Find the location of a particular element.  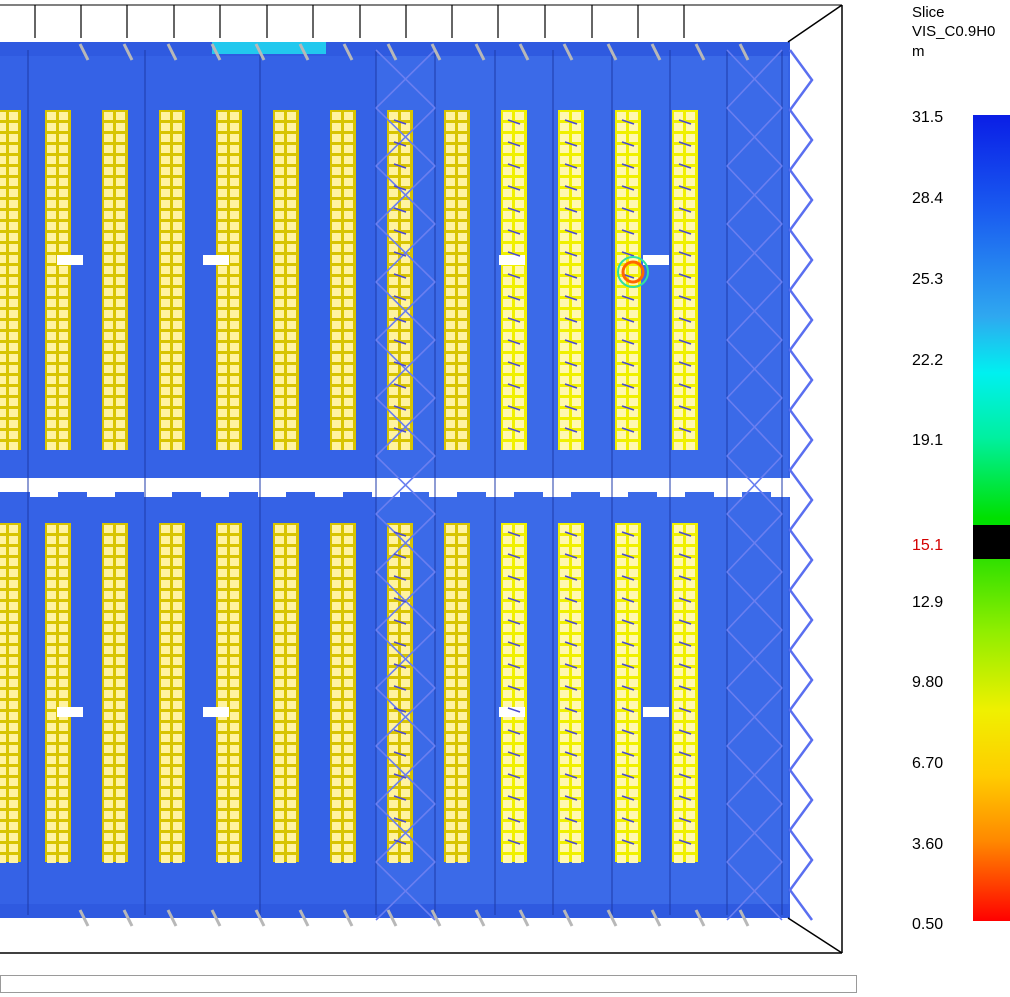

cyan-vent is located at coordinates (269, 48).